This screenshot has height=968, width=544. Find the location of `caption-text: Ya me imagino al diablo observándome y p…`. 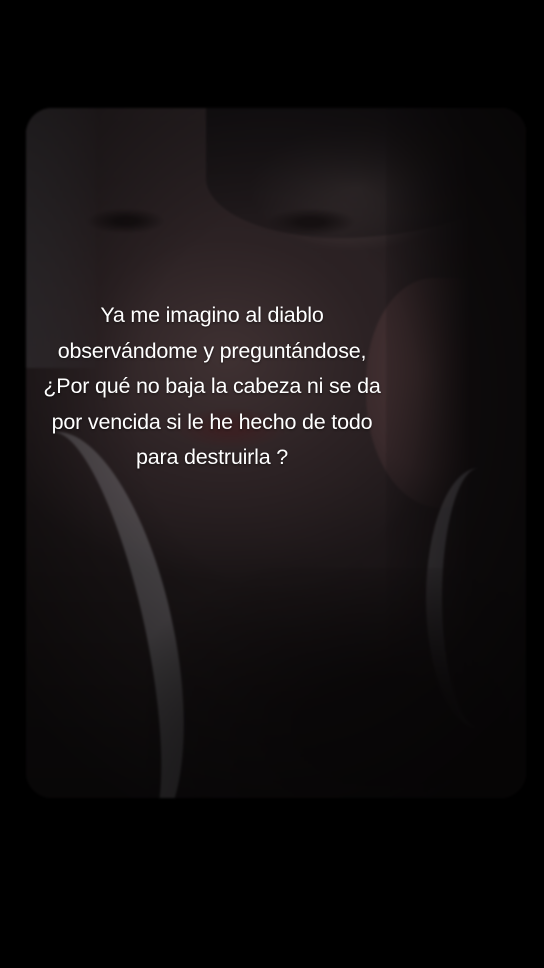

caption-text: Ya me imagino al diablo observándome y p… is located at coordinates (212, 387).